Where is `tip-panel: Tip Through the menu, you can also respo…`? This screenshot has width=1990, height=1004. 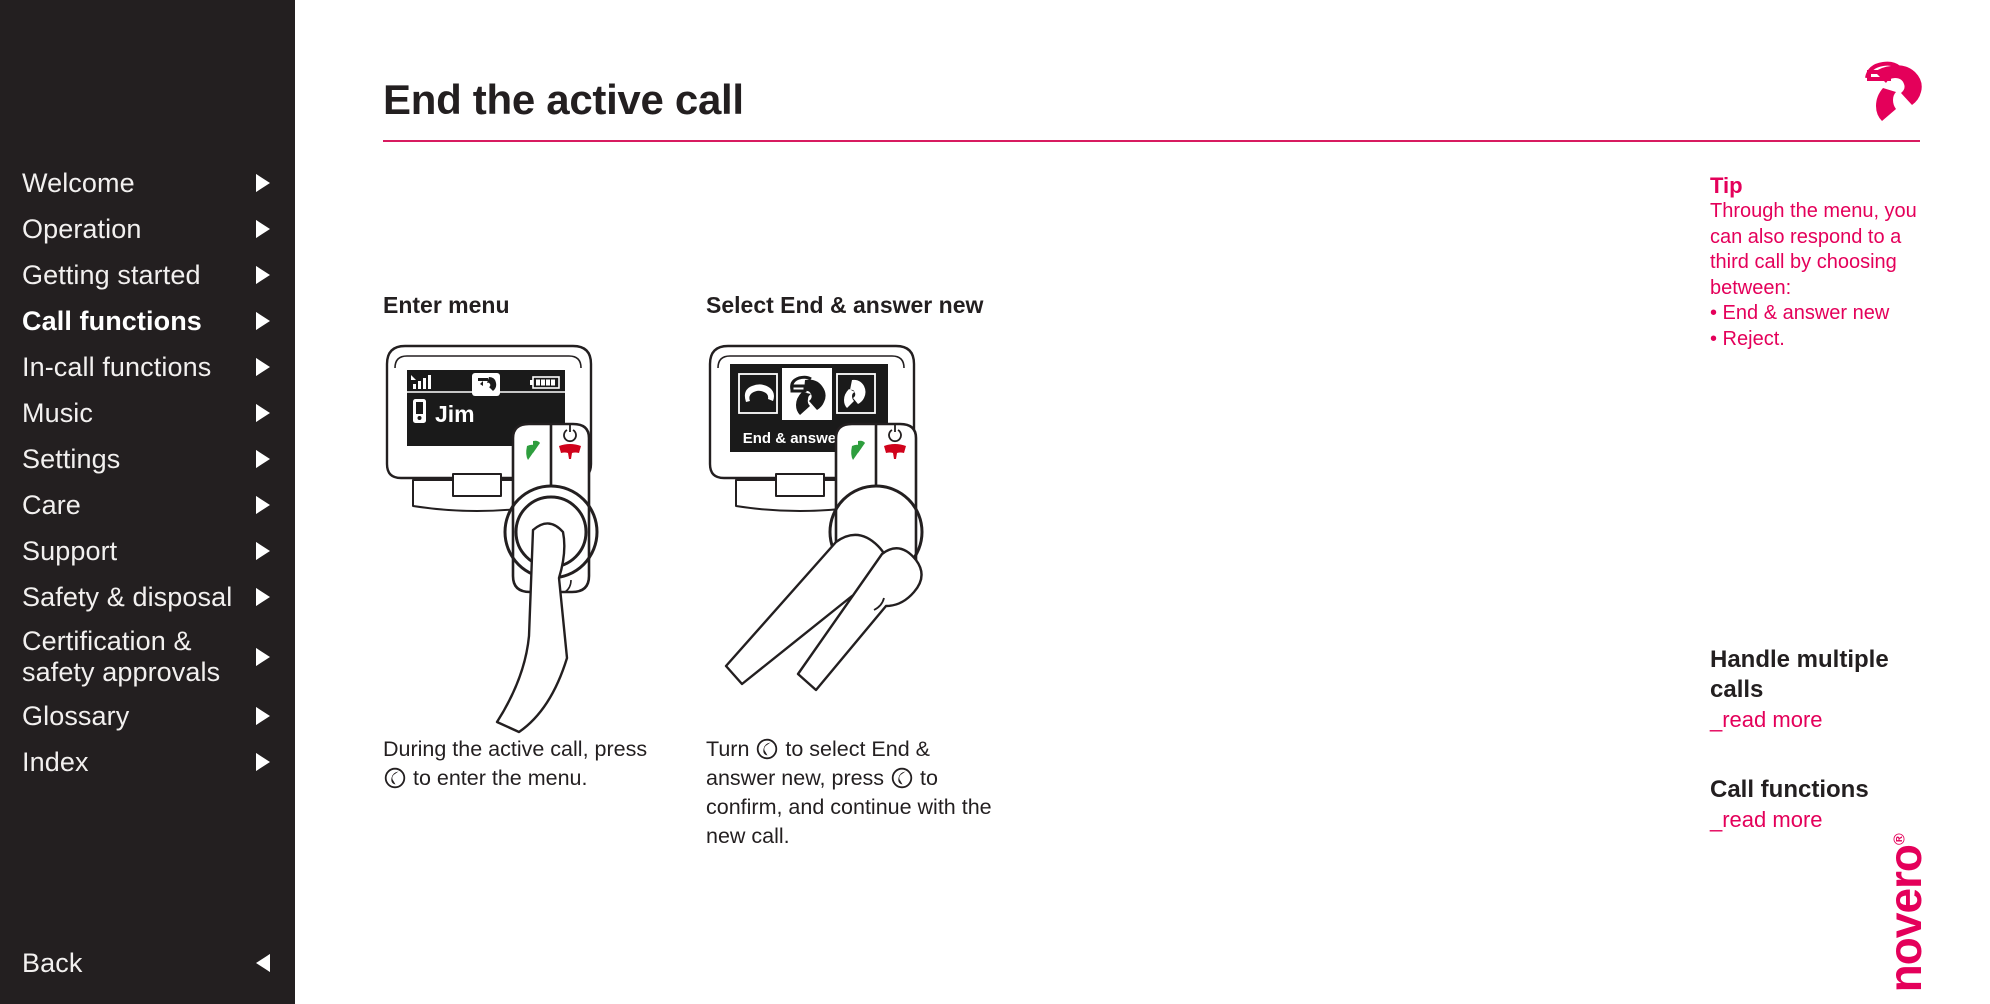
tip-panel: Tip Through the menu, you can also respo… is located at coordinates (1817, 262).